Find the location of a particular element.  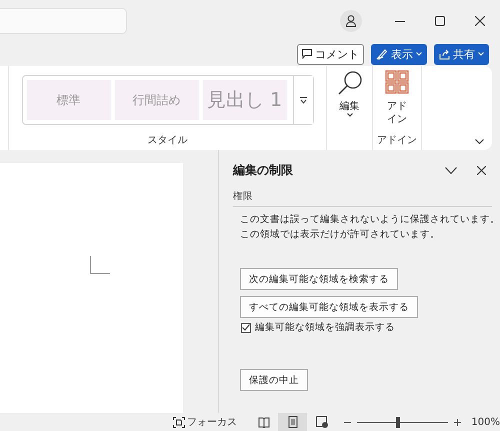

plus-icon is located at coordinates (458, 422).